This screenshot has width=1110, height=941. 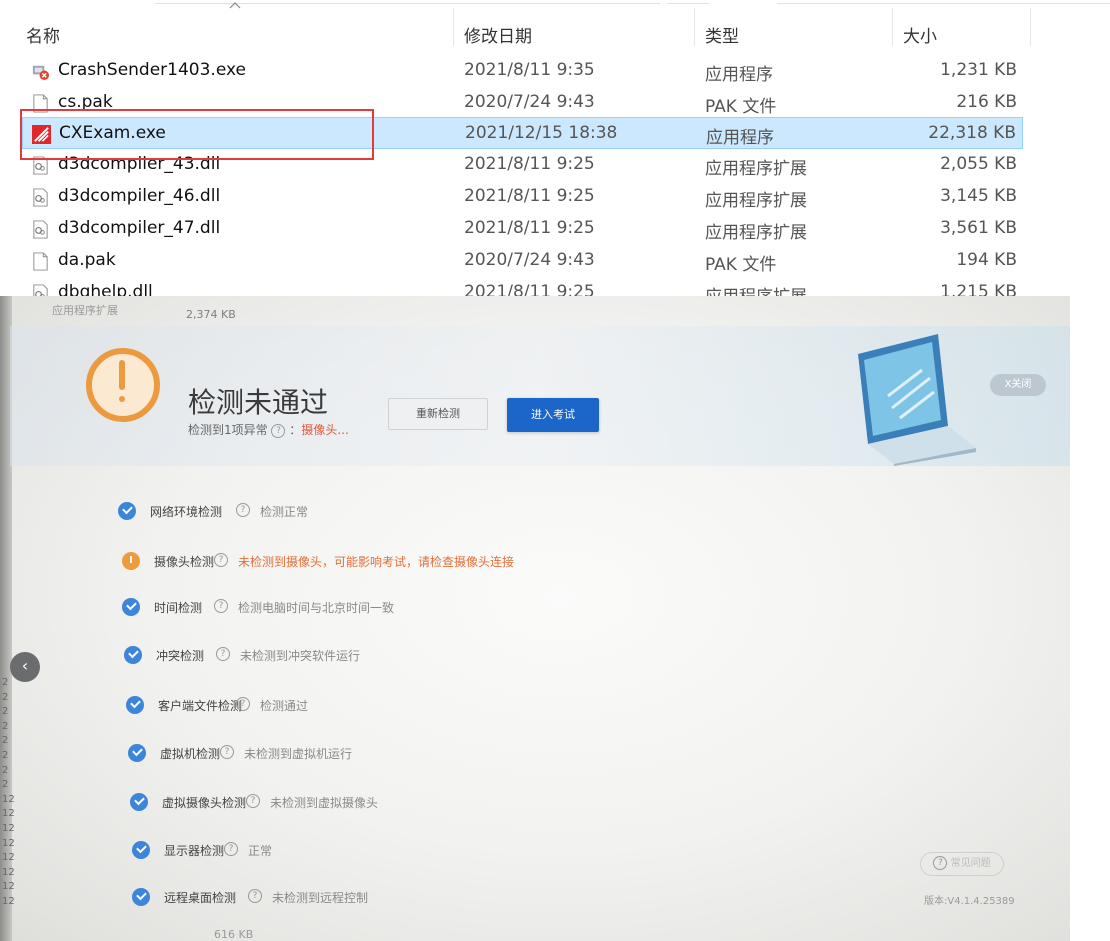 What do you see at coordinates (87, 260) in the screenshot?
I see `file-name: da.pak` at bounding box center [87, 260].